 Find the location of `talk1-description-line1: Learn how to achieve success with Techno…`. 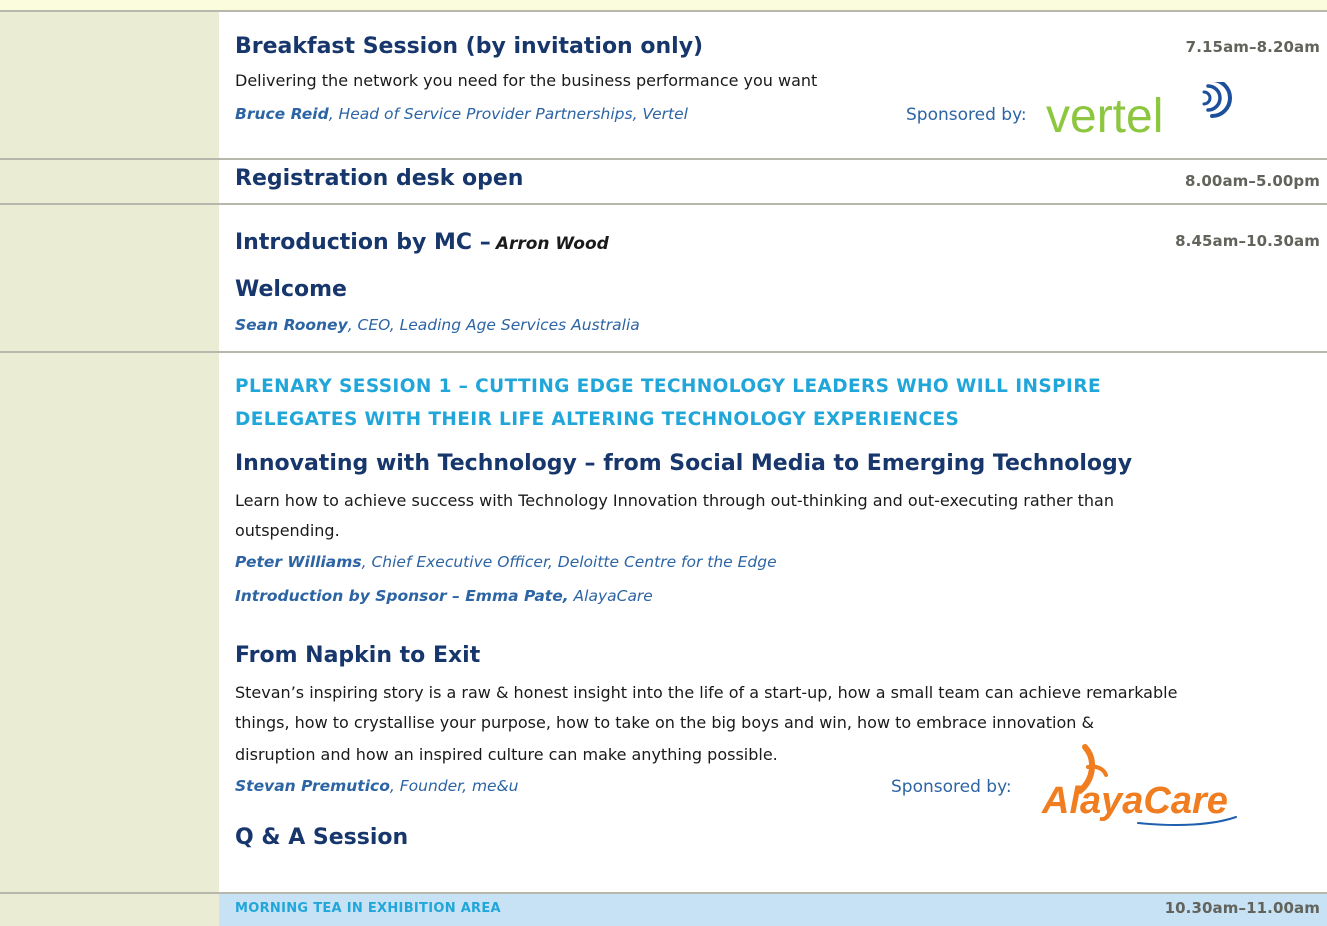

talk1-description-line1: Learn how to achieve success with Techno… is located at coordinates (674, 500).